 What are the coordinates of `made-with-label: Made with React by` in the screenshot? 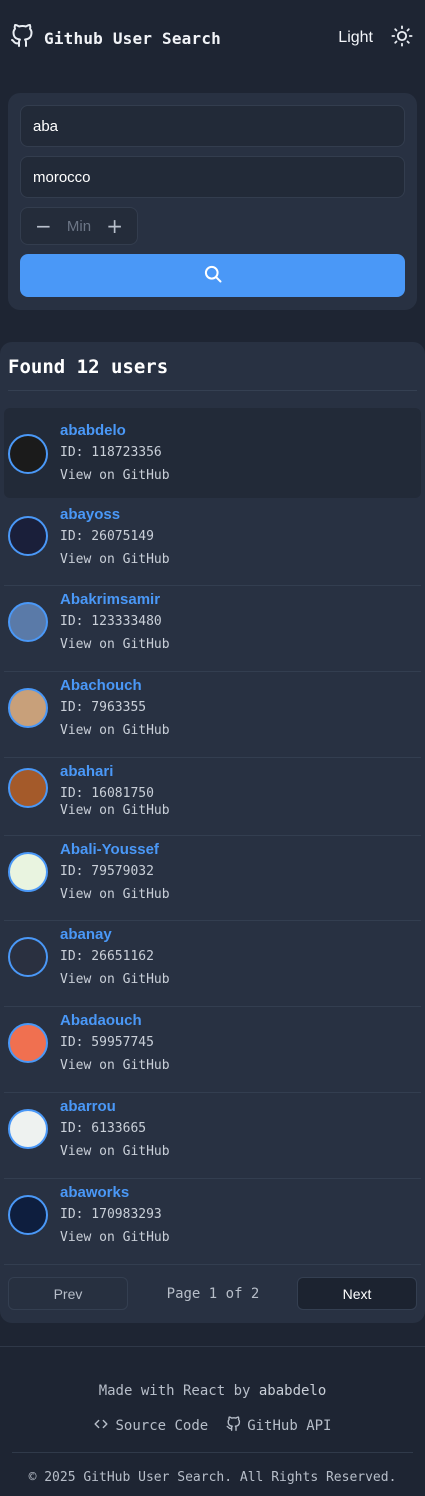 It's located at (174, 1391).